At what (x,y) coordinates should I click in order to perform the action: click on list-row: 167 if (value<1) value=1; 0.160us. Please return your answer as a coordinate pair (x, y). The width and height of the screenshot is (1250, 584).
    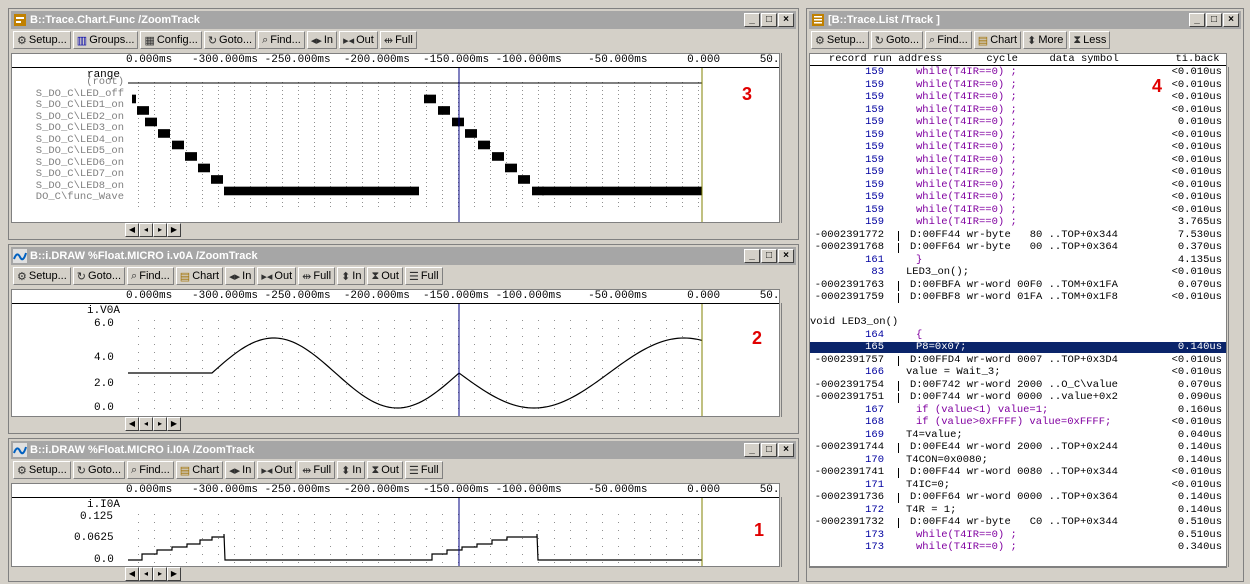
    Looking at the image, I should click on (1018, 410).